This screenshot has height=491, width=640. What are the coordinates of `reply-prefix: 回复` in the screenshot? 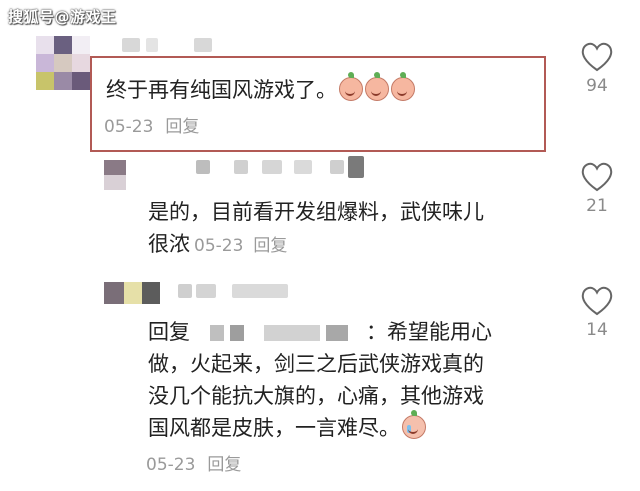 It's located at (169, 332).